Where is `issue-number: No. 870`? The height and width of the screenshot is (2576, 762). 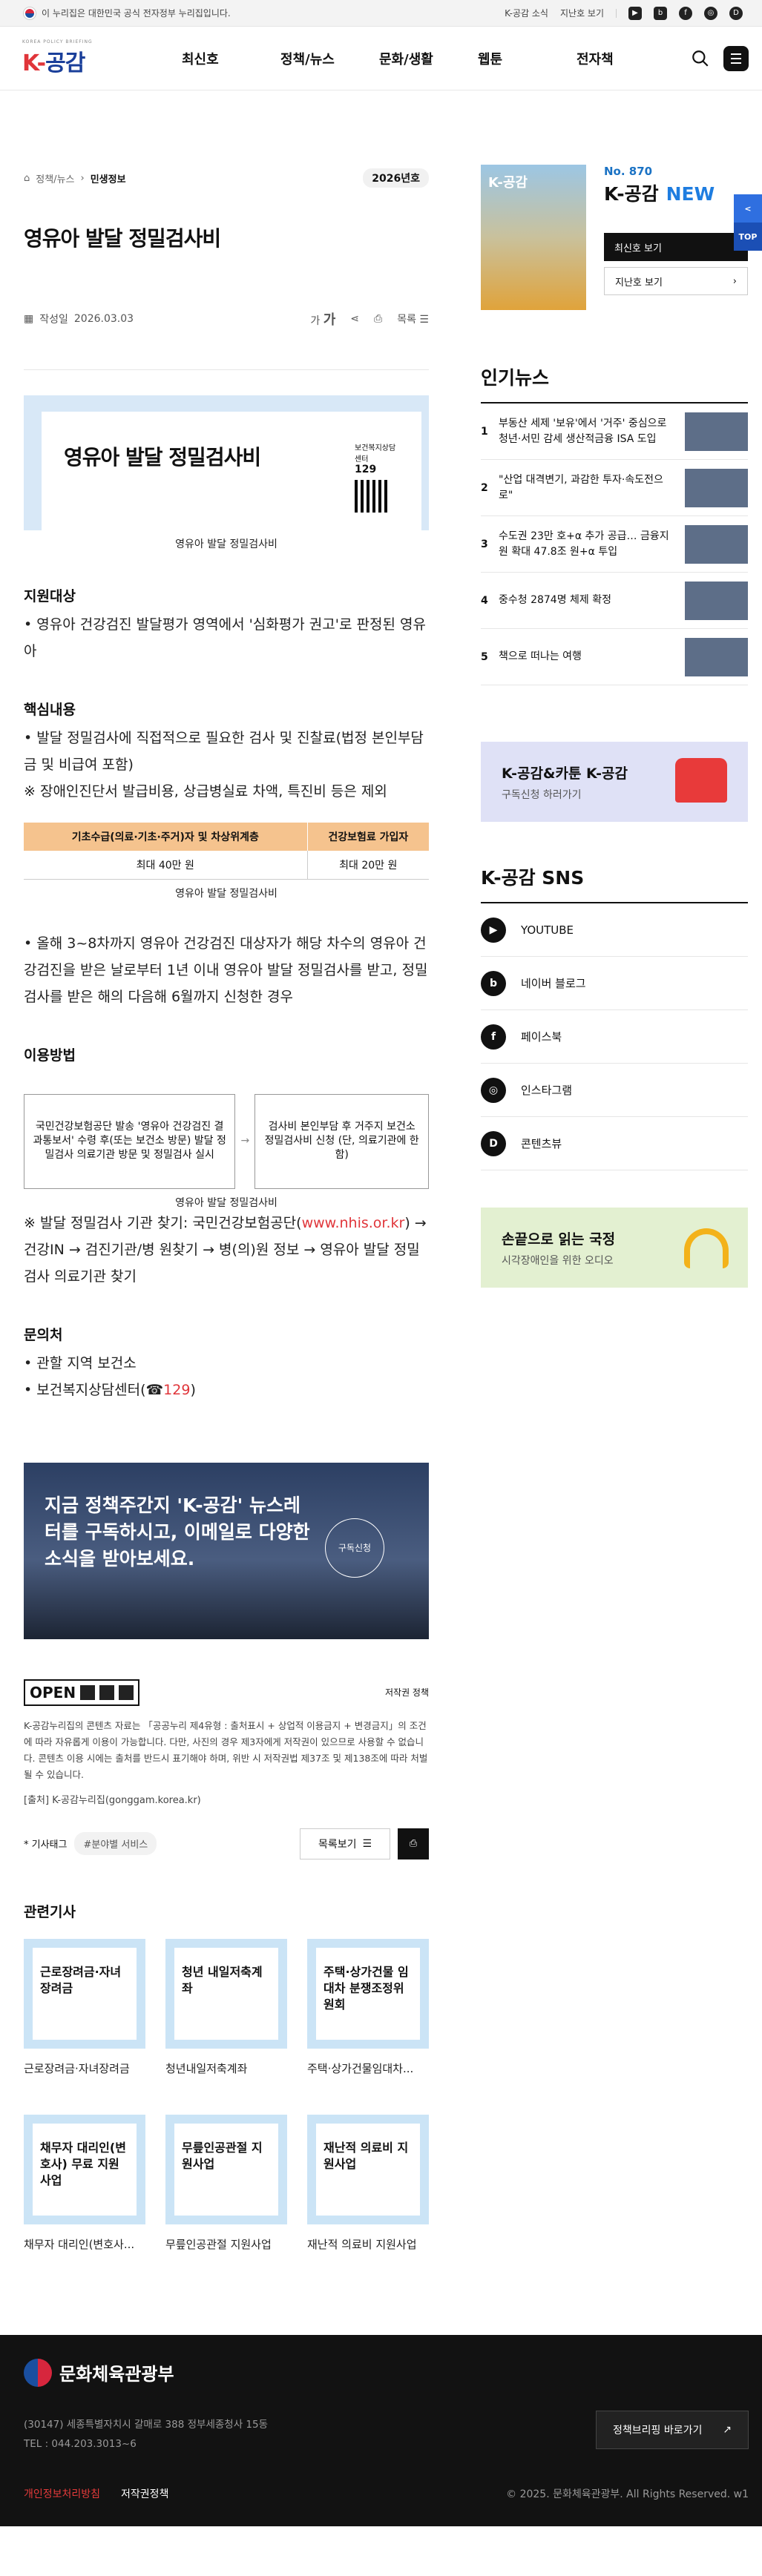
issue-number: No. 870 is located at coordinates (629, 172).